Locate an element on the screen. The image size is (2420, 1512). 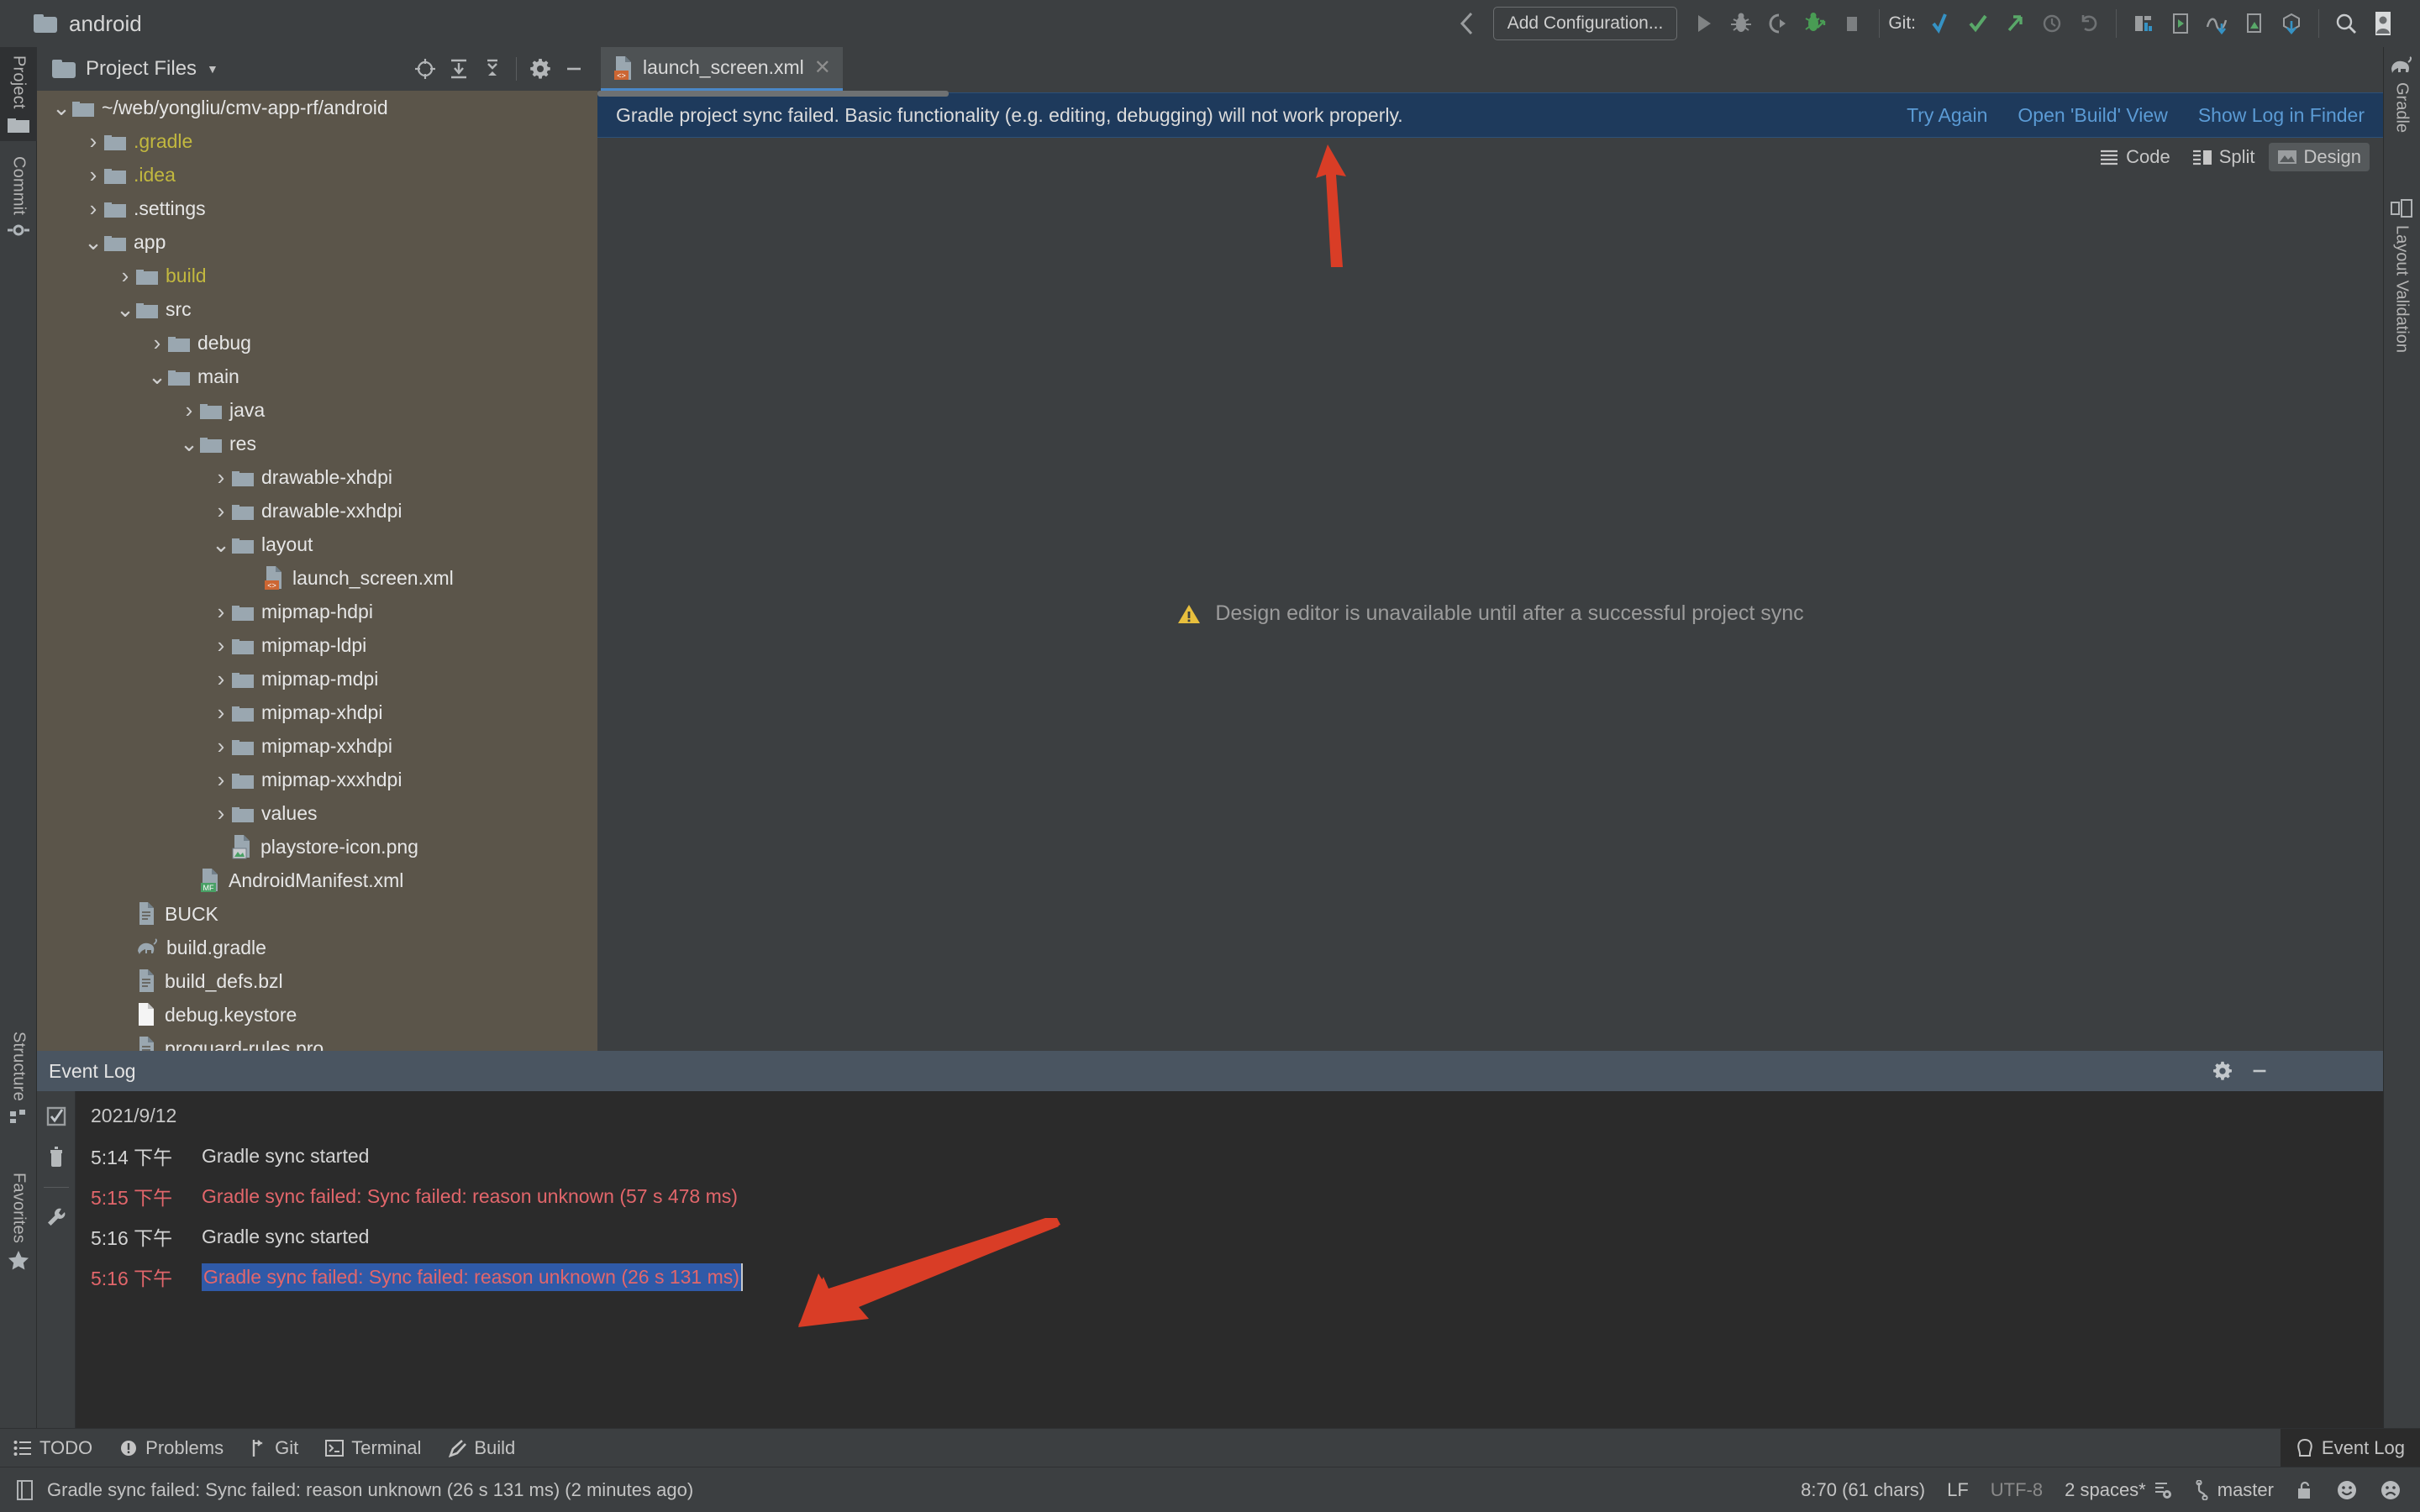
tree-item: build_defs.bzl is located at coordinates (317, 981).